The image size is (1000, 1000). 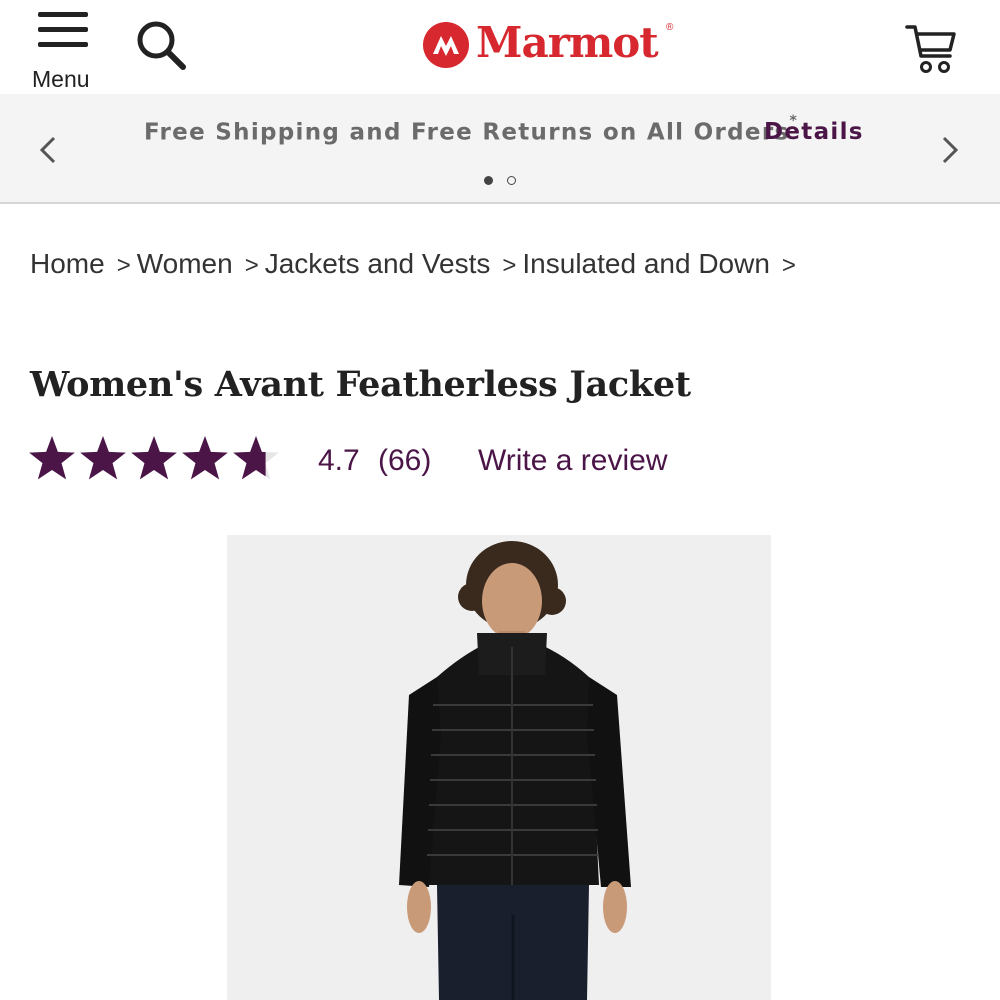 I want to click on breadcrumb-insulated-and-down: Insulated and Down, so click(x=646, y=263).